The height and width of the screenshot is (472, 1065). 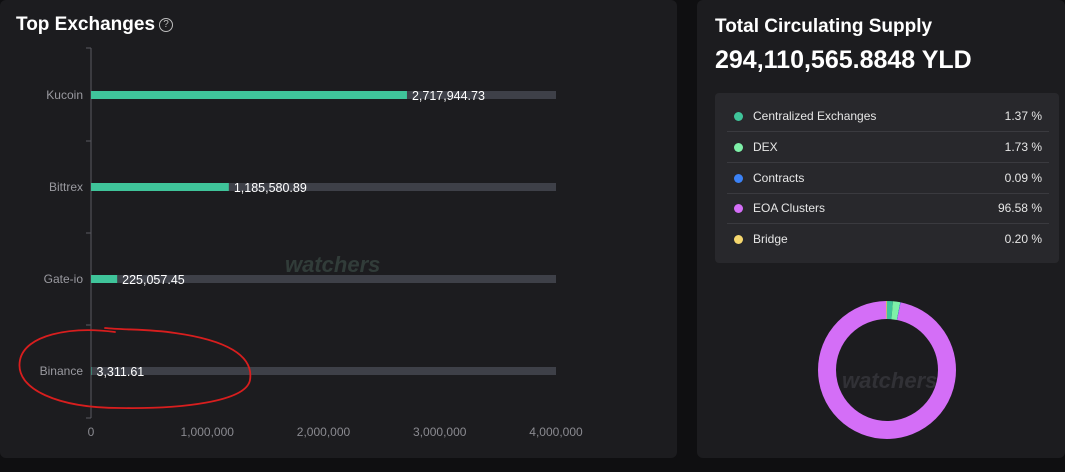 I want to click on x-tick-label: 2,000,000, so click(x=324, y=432).